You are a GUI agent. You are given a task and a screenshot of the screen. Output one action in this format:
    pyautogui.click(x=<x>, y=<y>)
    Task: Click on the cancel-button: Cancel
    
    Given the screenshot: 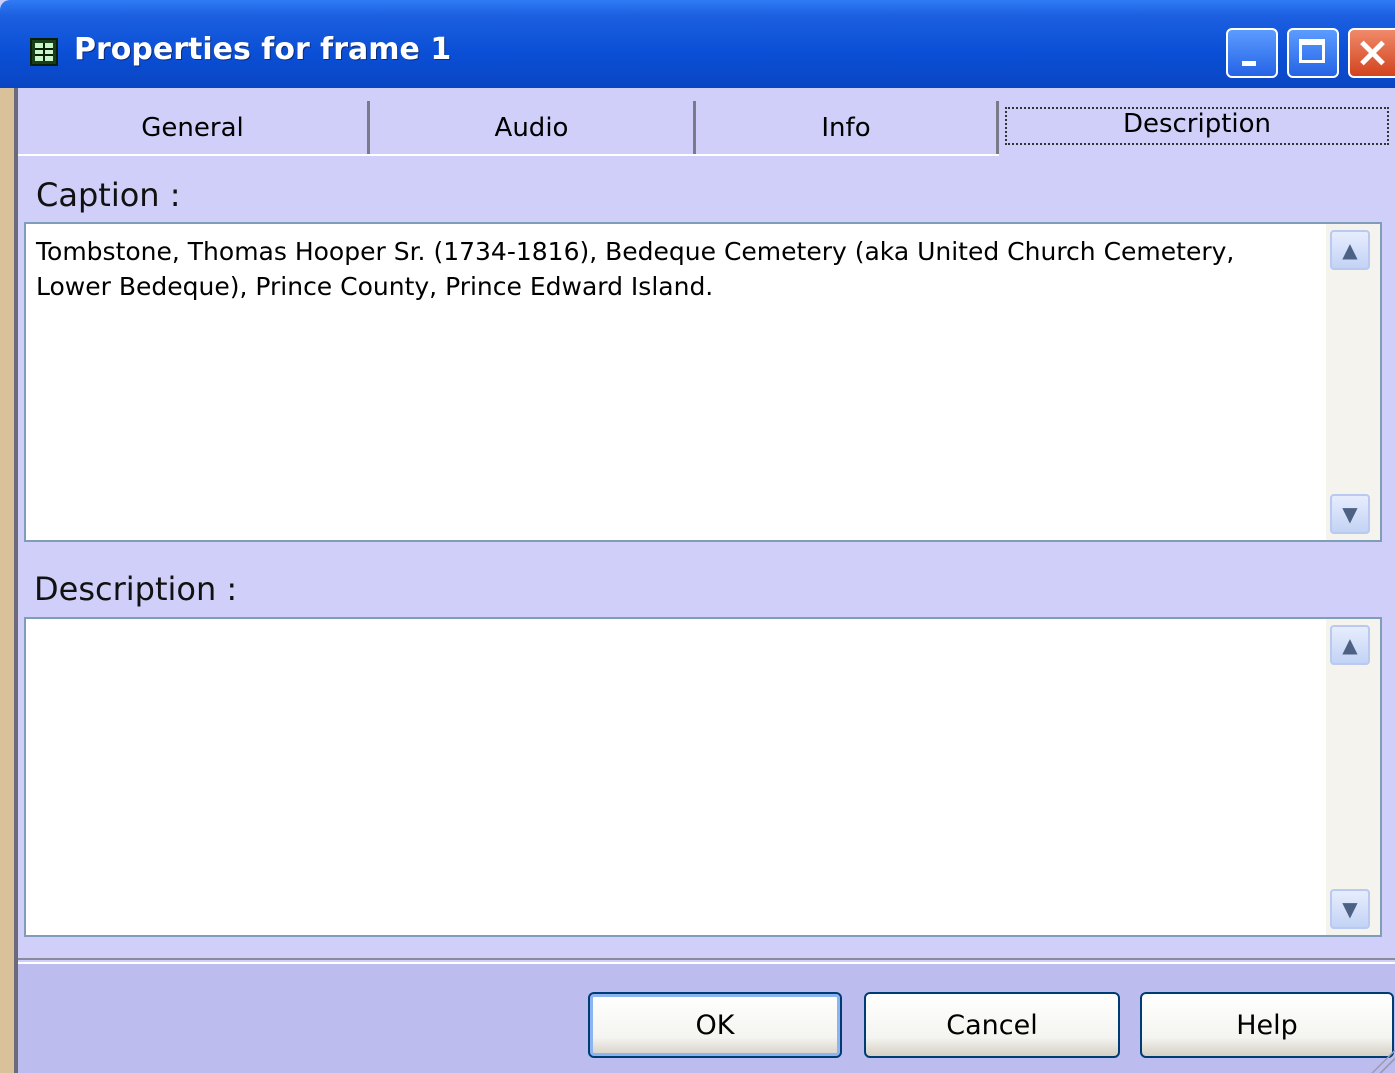 What is the action you would take?
    pyautogui.click(x=992, y=1025)
    